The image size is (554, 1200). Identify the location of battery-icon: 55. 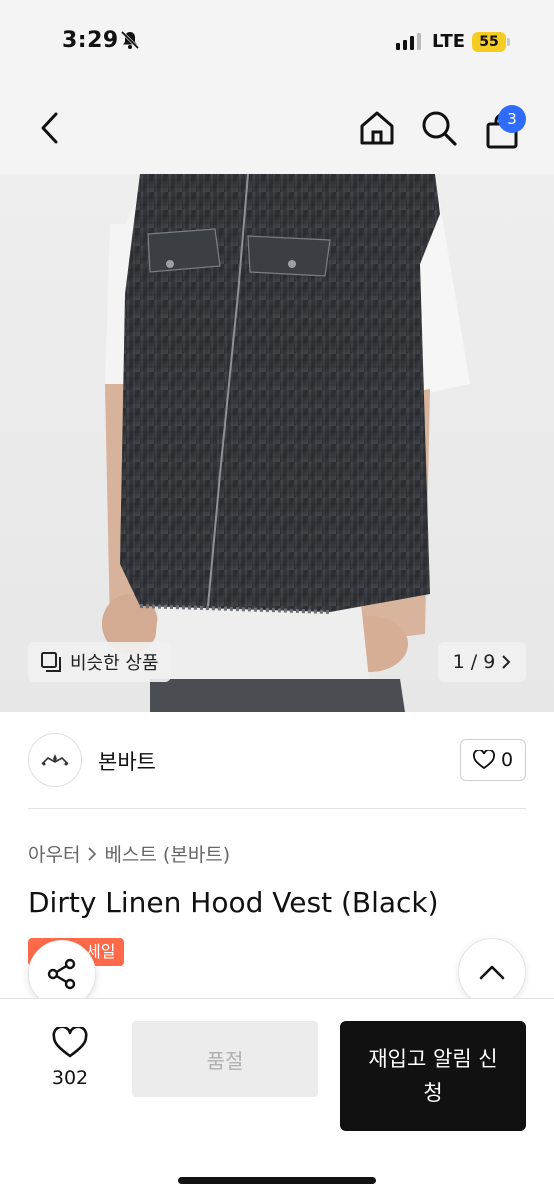
(489, 42).